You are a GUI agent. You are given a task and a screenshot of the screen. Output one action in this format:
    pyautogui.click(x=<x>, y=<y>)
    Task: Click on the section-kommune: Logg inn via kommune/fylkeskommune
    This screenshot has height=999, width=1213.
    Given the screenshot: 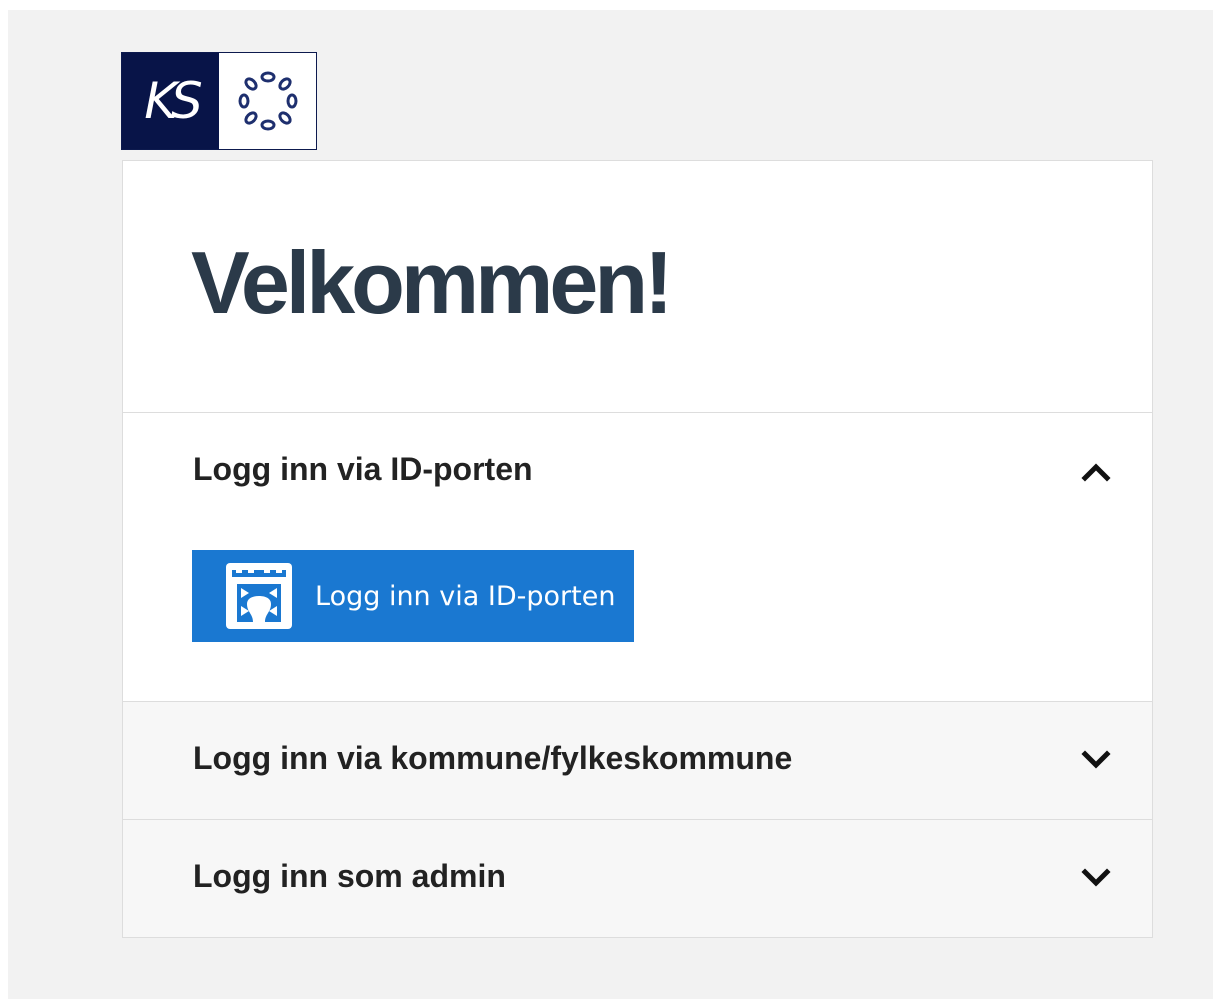 What is the action you would take?
    pyautogui.click(x=637, y=761)
    